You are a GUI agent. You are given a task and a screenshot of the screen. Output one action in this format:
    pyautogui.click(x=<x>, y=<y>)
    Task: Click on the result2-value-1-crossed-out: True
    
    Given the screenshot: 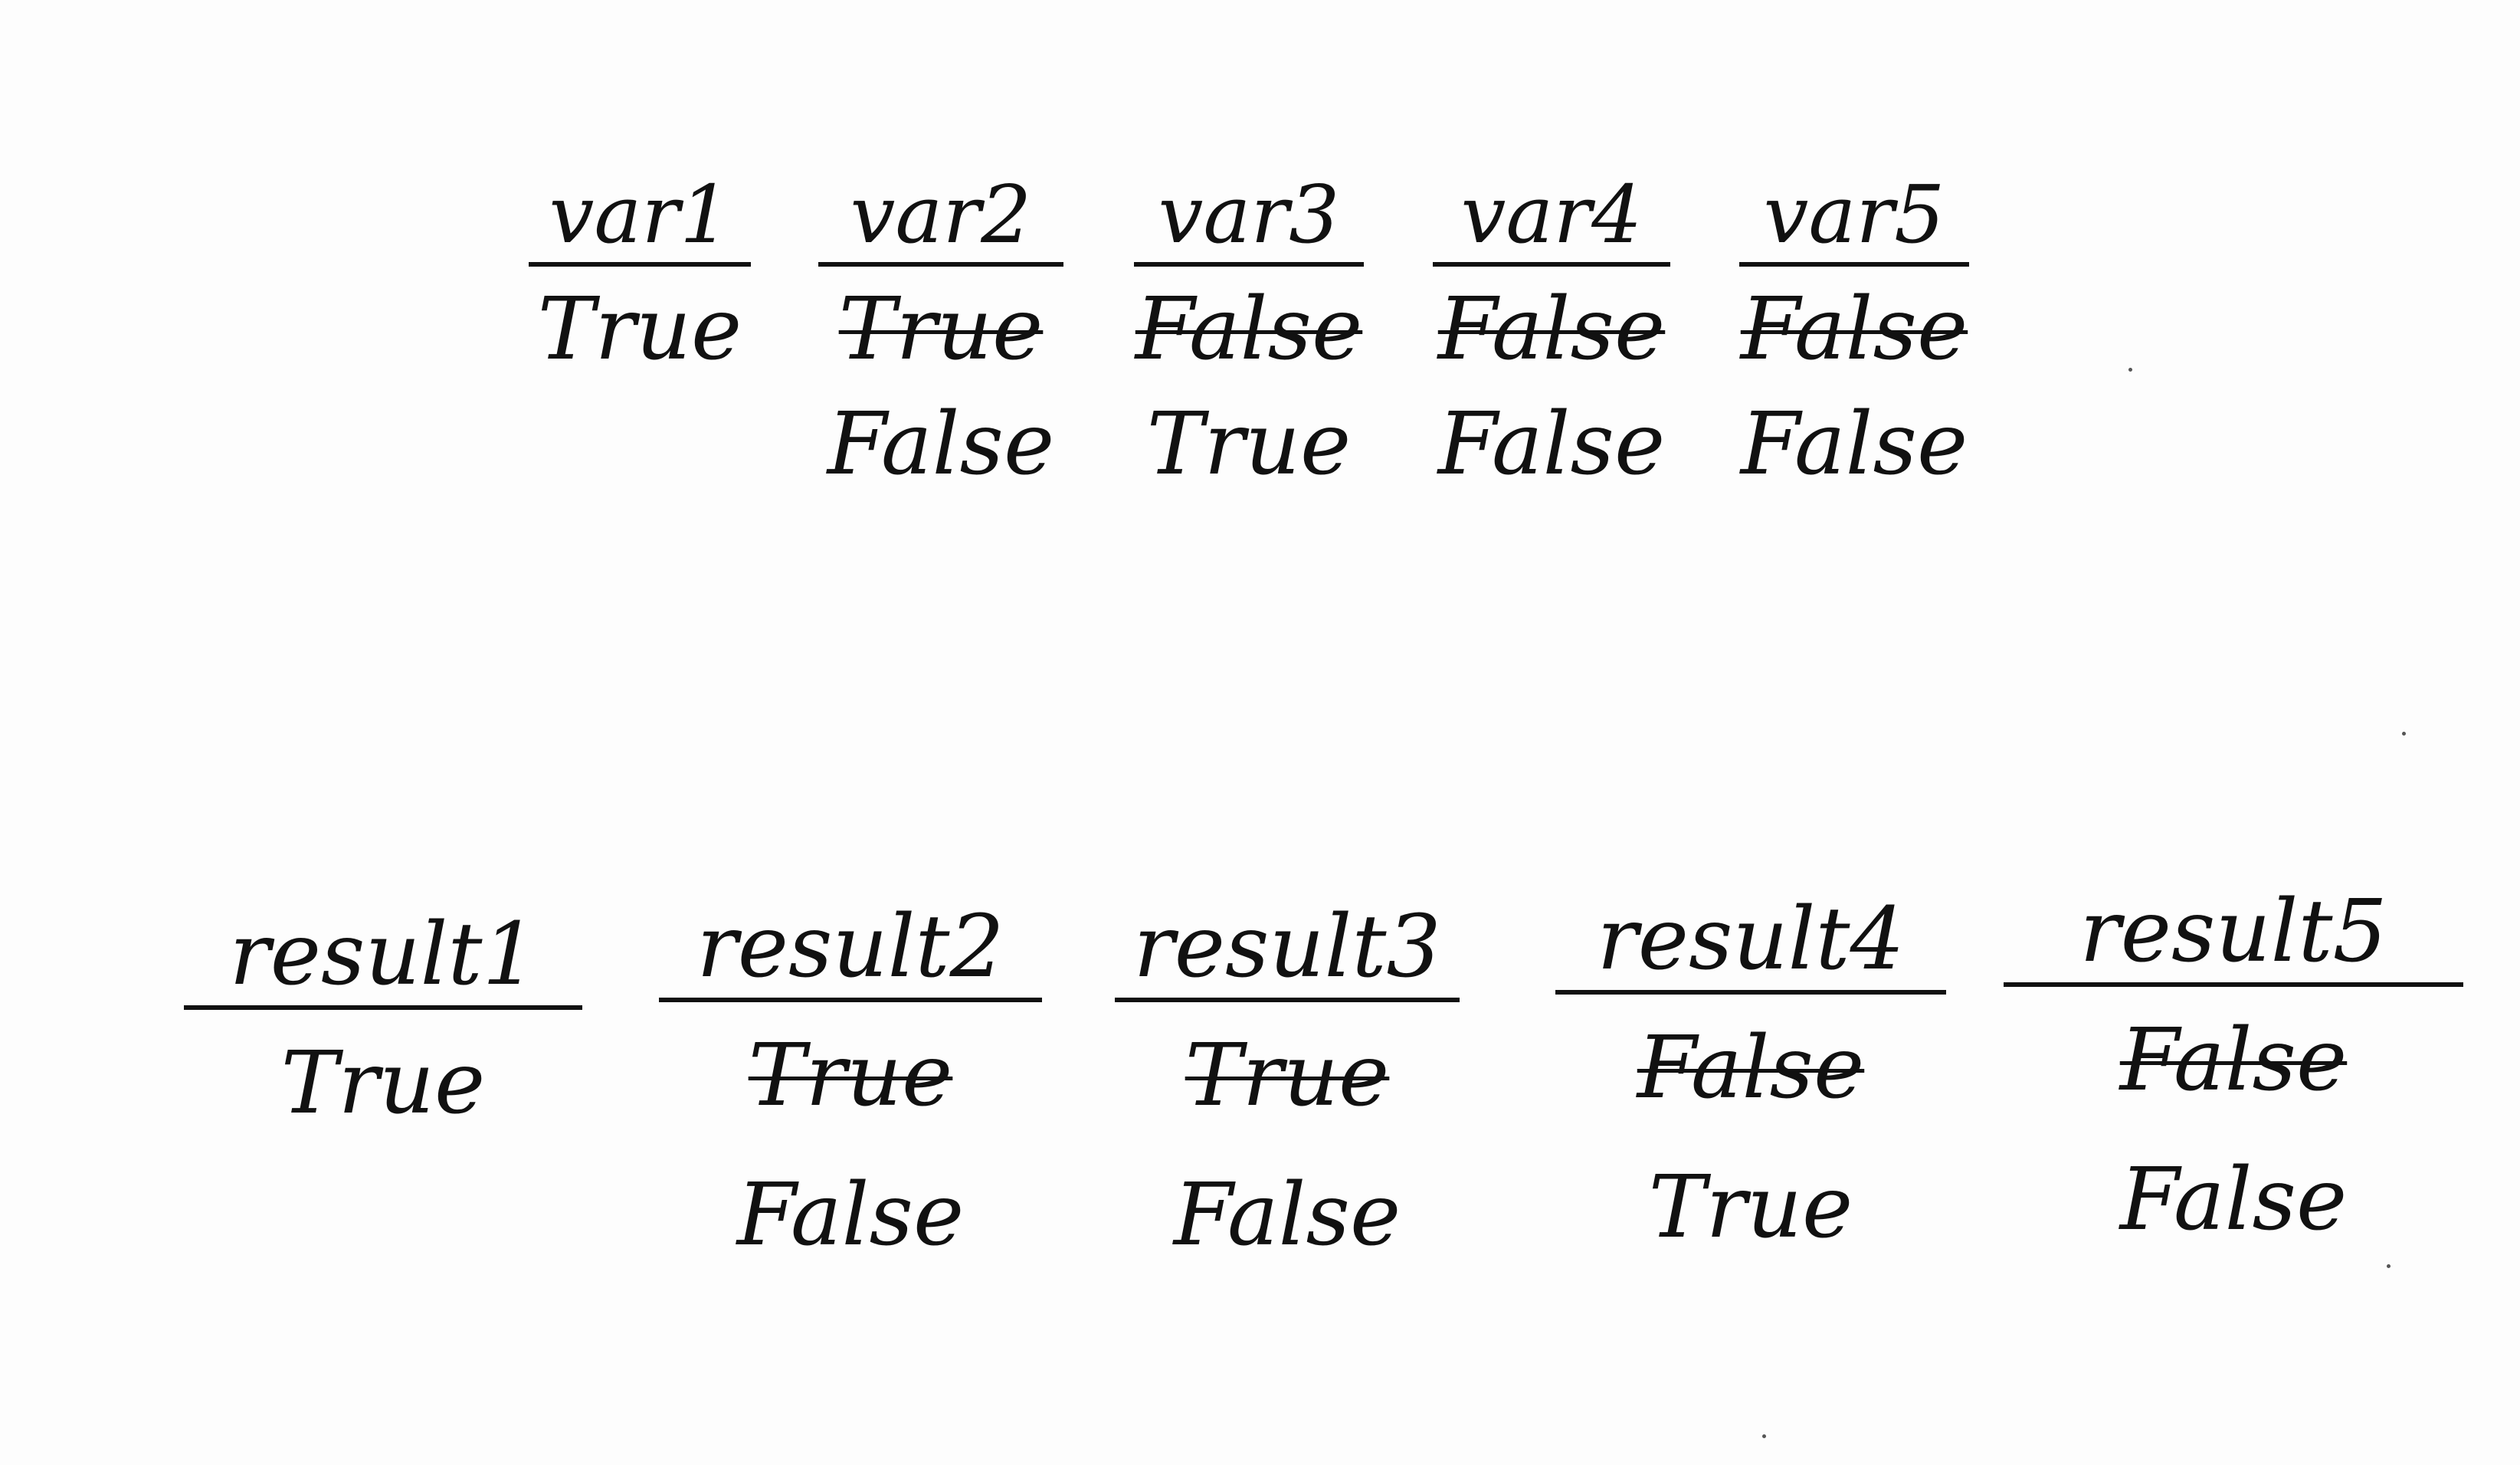 What is the action you would take?
    pyautogui.click(x=850, y=1076)
    